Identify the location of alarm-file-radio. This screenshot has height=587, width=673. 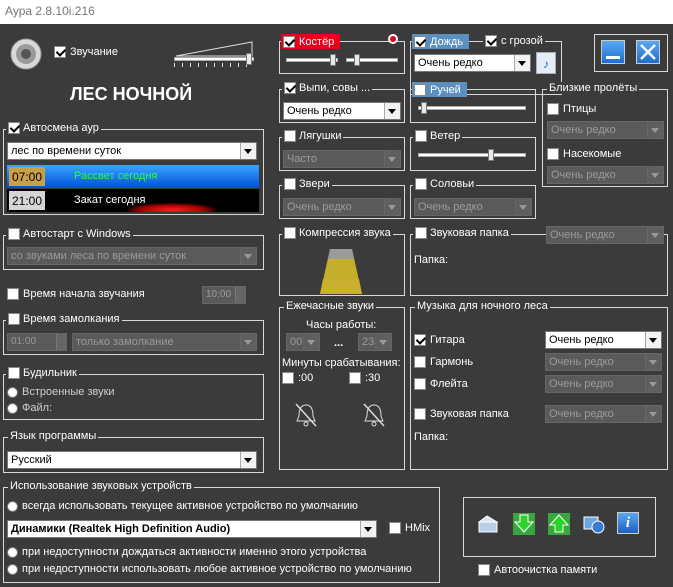
(12, 408).